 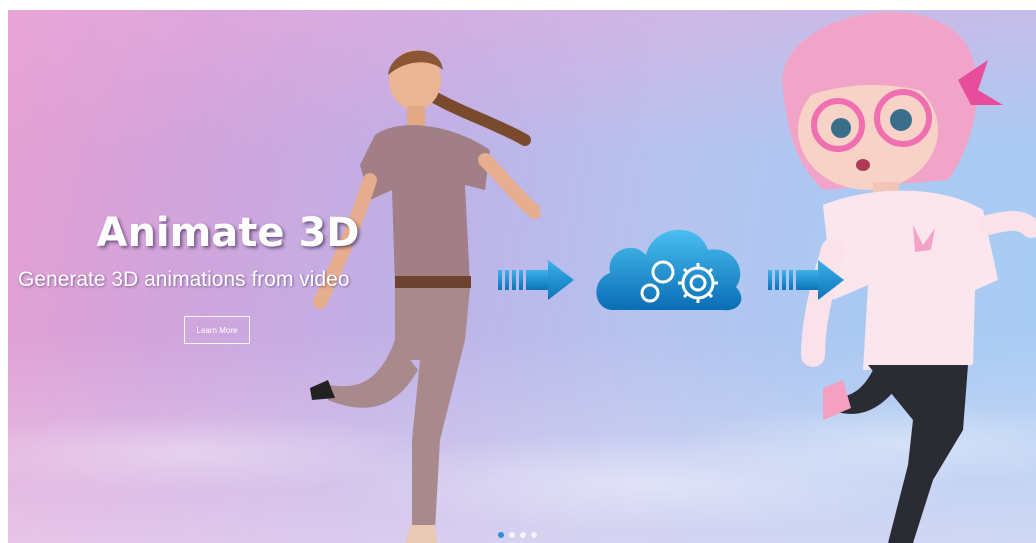 I want to click on slide-subtitle: Generate 3D animations from video, so click(x=184, y=279).